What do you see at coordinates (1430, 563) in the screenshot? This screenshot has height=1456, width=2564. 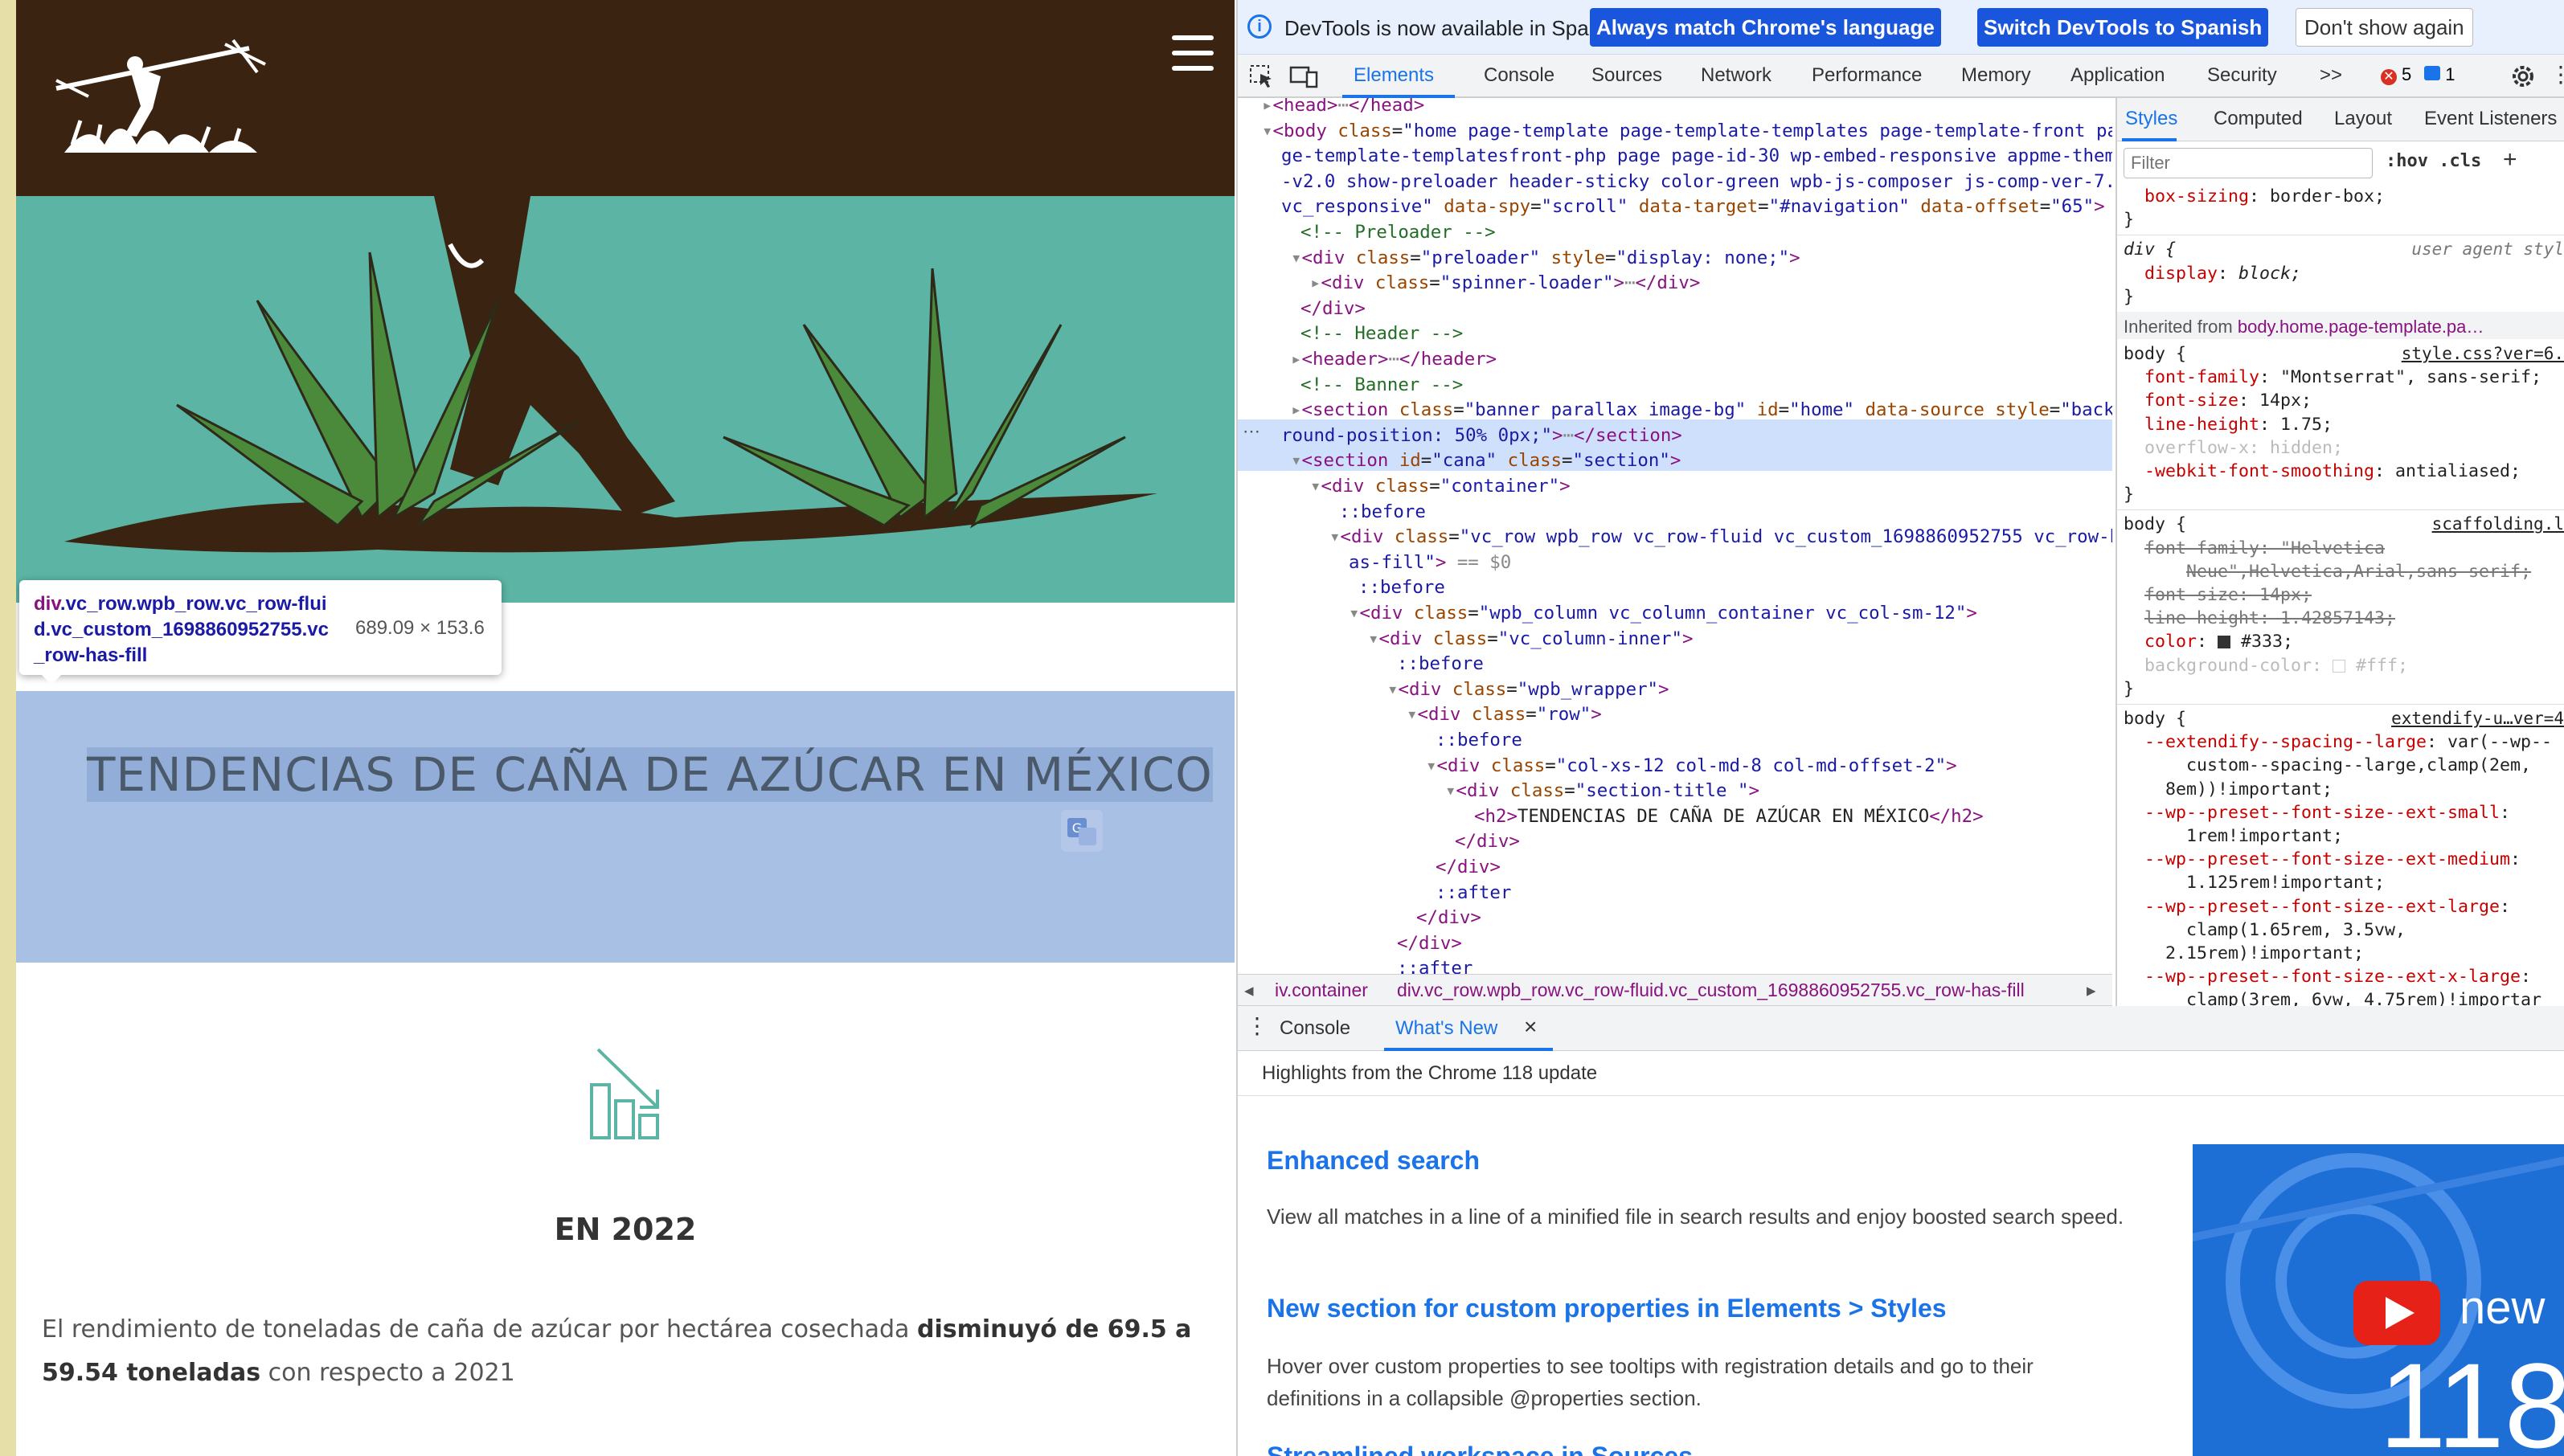 I see `dom-node-line: as-fill"> == $0` at bounding box center [1430, 563].